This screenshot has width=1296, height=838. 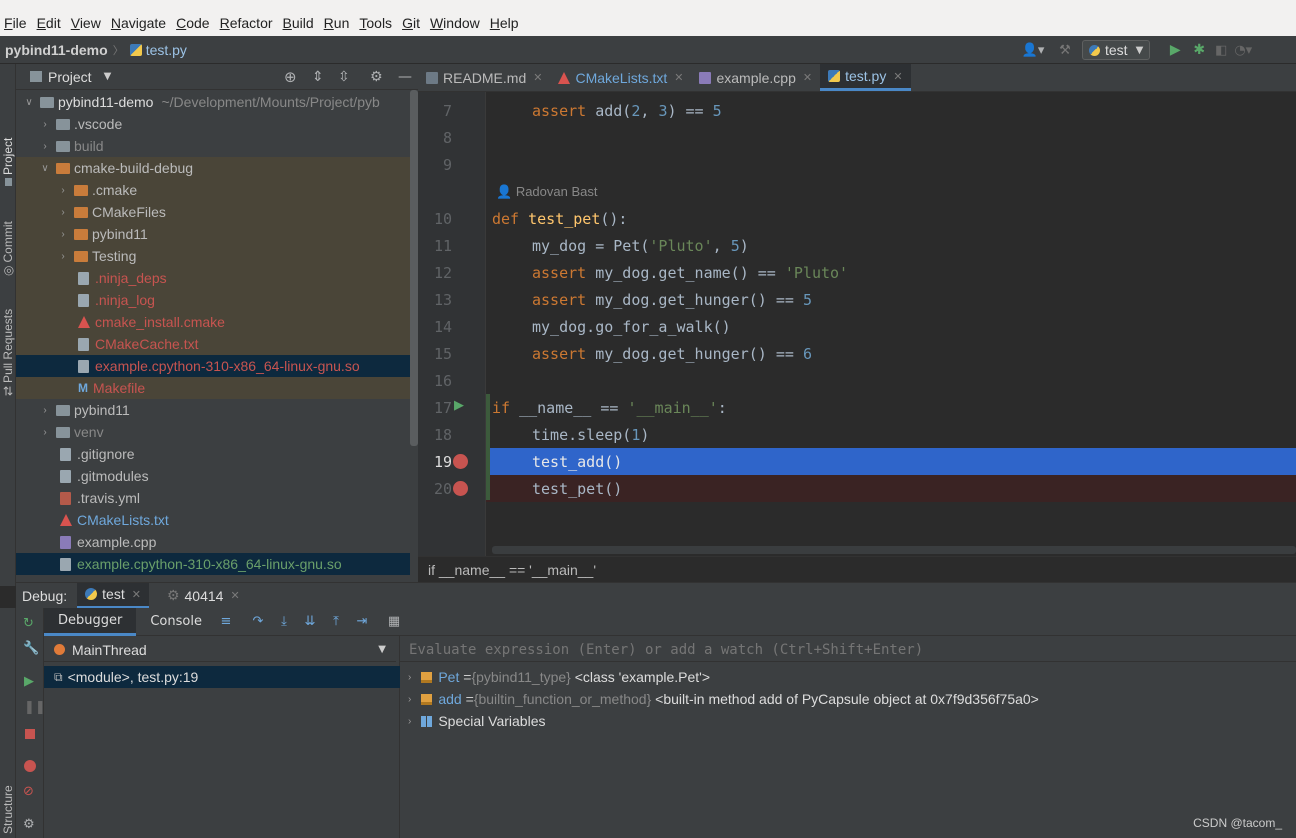 What do you see at coordinates (755, 77) in the screenshot?
I see `tab-example-cpp: example.cpp ✕` at bounding box center [755, 77].